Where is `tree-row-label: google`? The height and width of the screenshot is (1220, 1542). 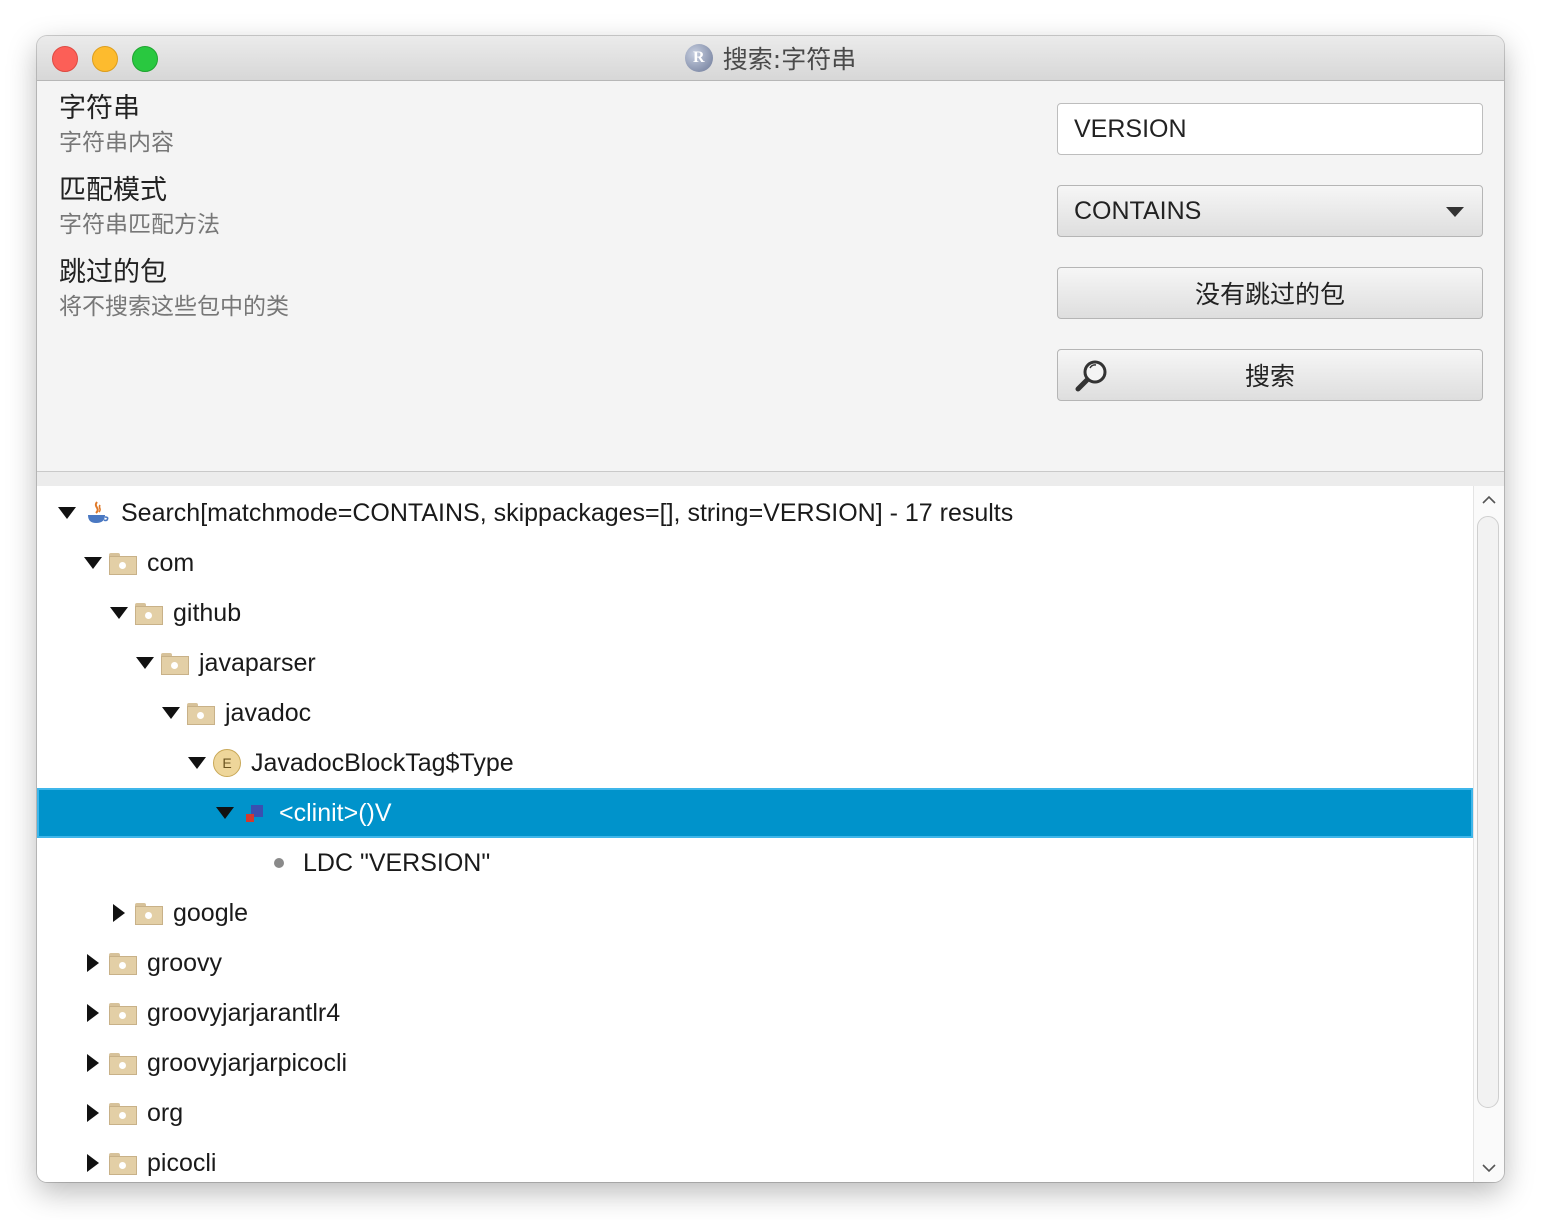
tree-row-label: google is located at coordinates (211, 912).